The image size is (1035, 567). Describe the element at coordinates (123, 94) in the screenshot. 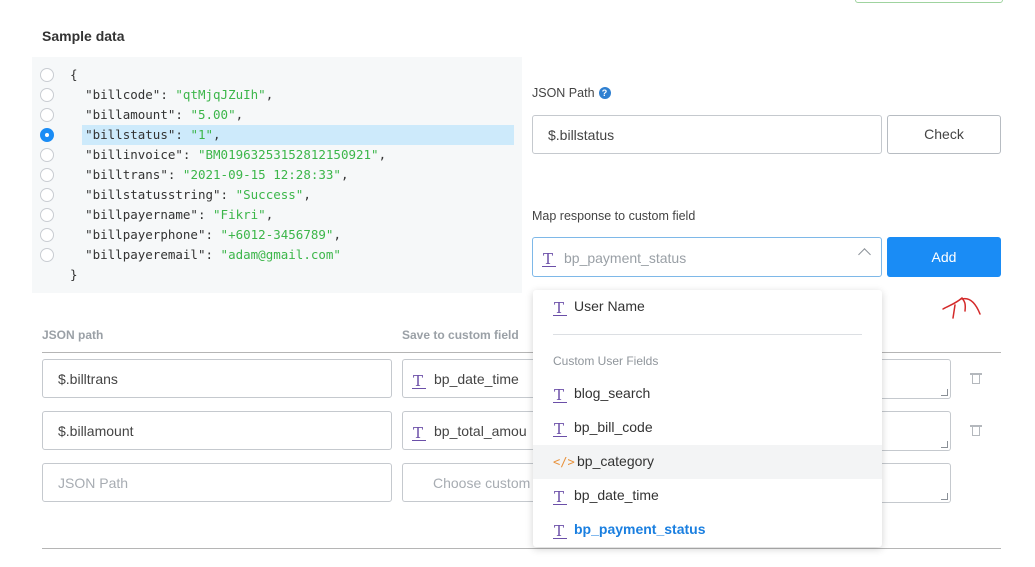

I see `json-key: "billcode"` at that location.